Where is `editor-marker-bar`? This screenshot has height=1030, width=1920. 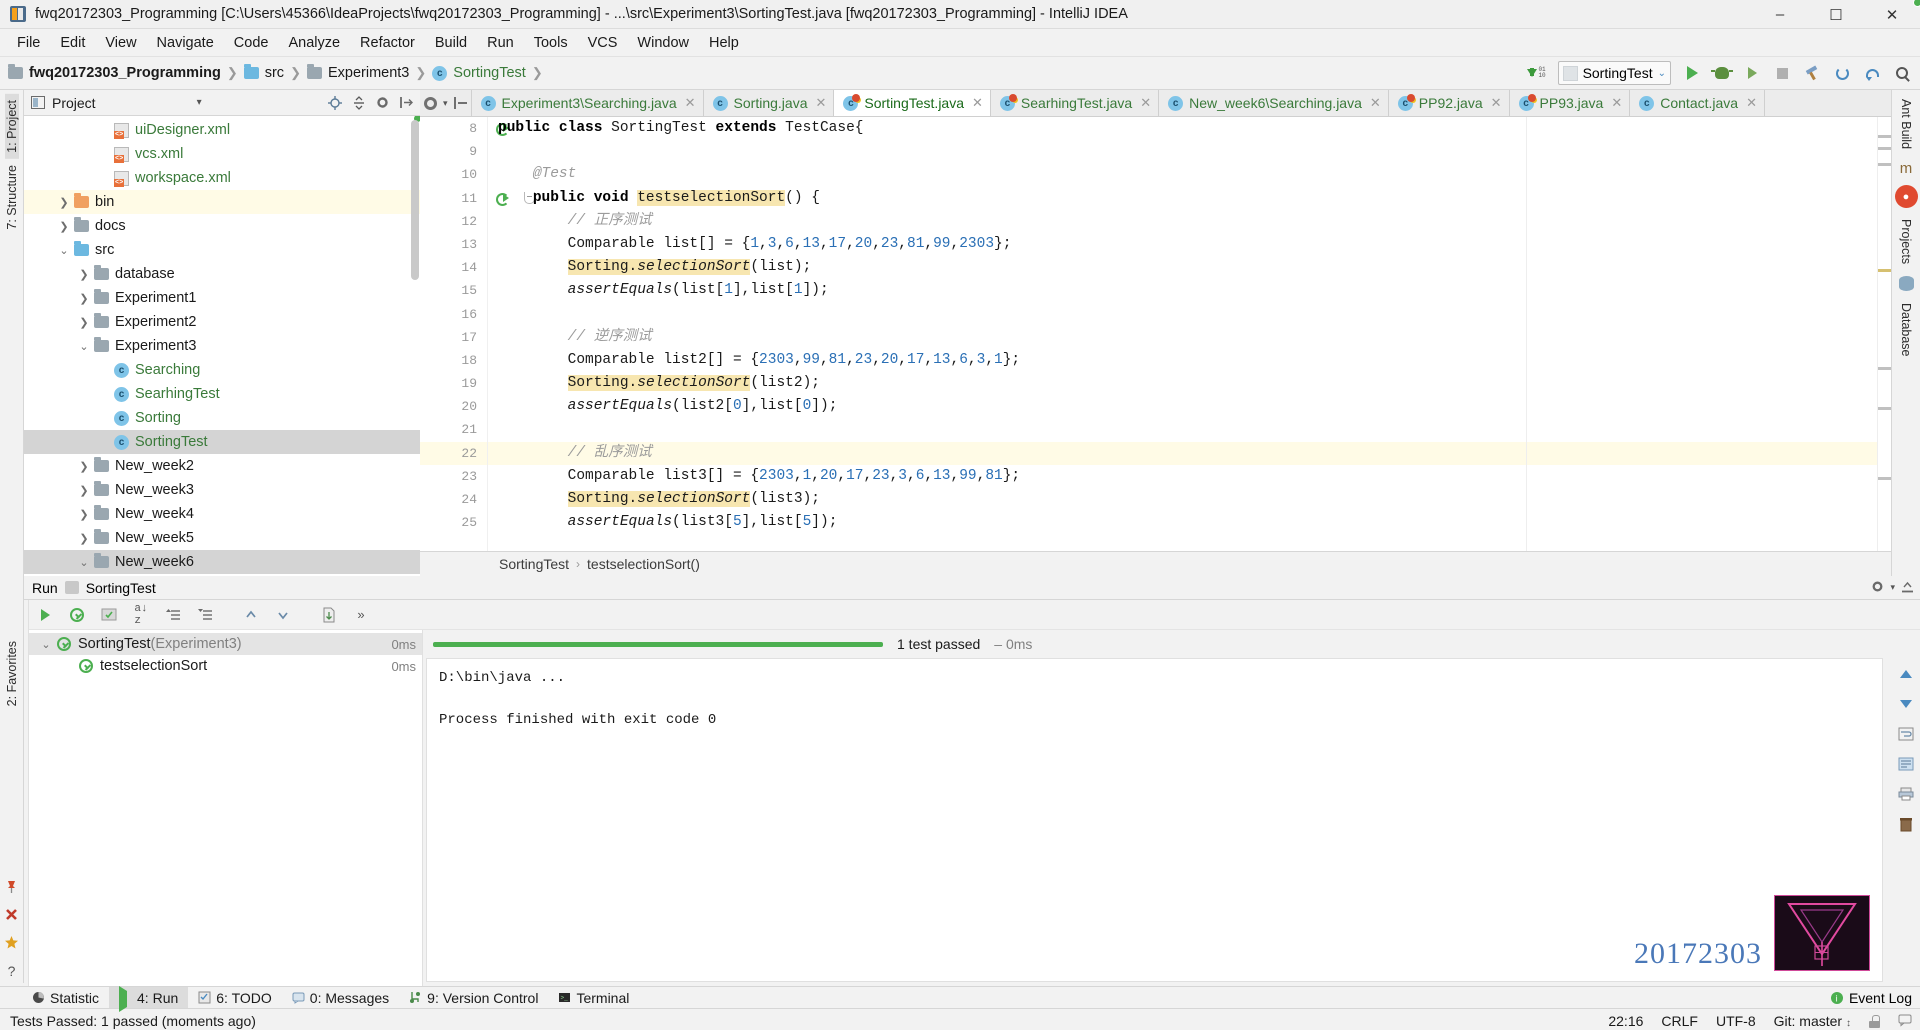 editor-marker-bar is located at coordinates (1884, 334).